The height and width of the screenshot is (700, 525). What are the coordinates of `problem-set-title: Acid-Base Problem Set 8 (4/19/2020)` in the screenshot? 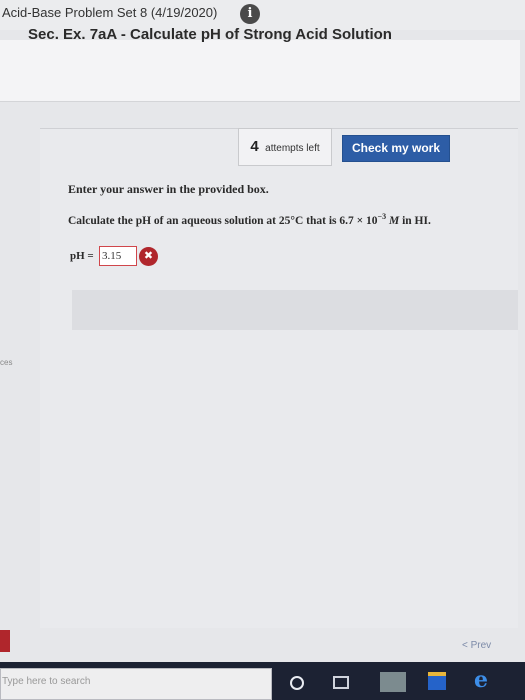 It's located at (110, 12).